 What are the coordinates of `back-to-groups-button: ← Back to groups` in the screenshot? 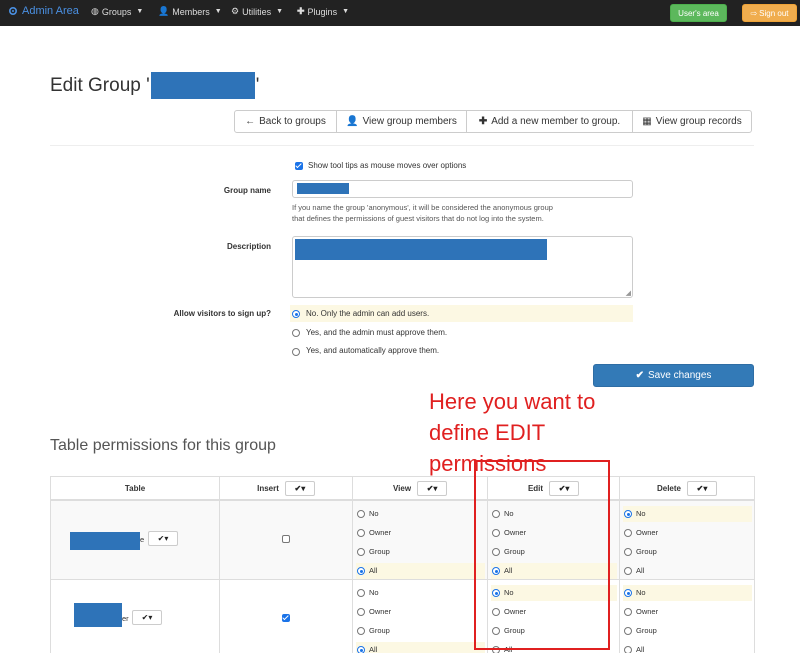 It's located at (285, 121).